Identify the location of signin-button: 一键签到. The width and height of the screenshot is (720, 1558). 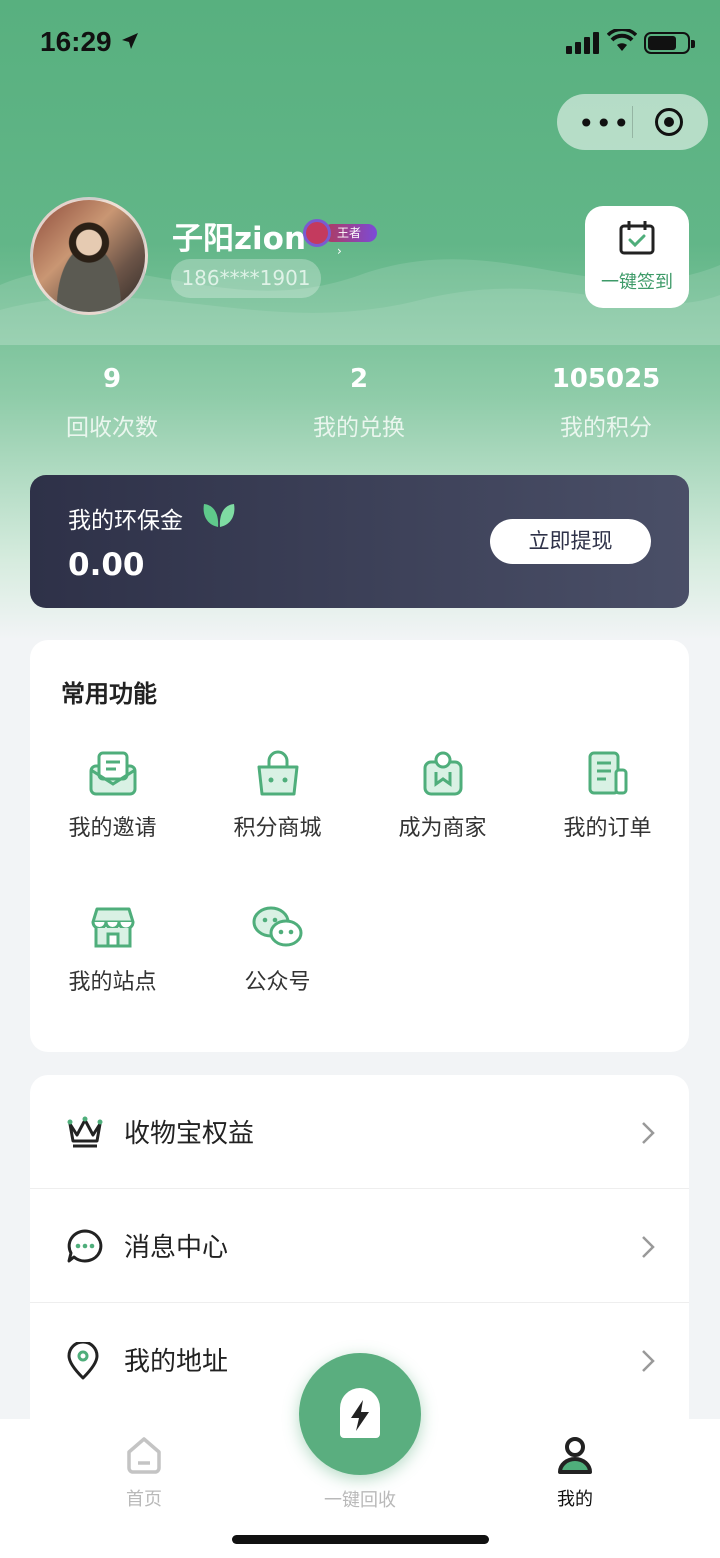
(637, 257).